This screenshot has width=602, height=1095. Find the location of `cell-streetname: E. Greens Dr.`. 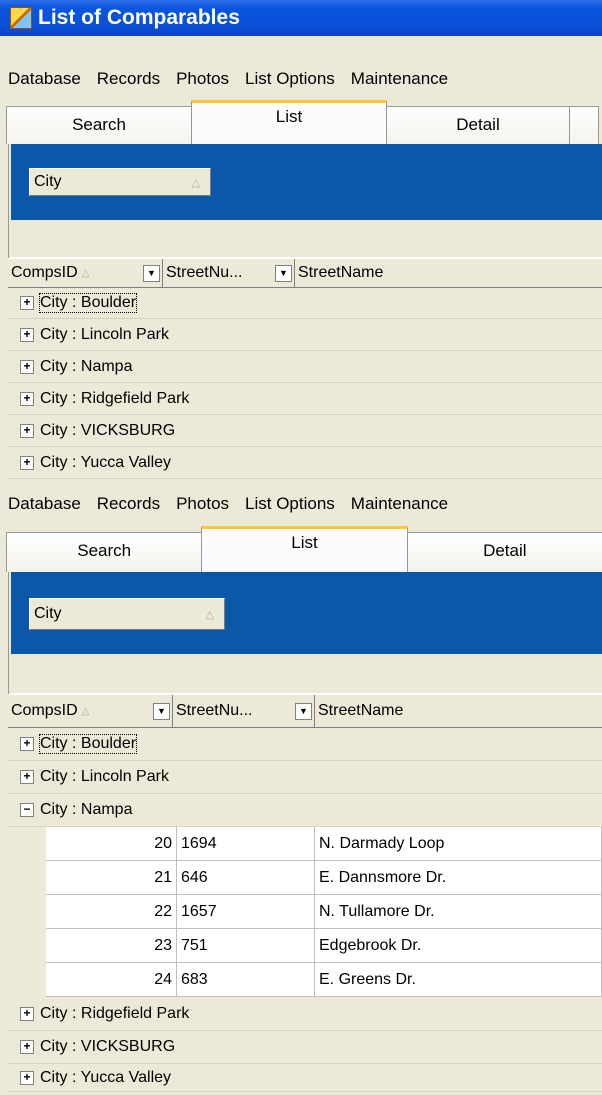

cell-streetname: E. Greens Dr. is located at coordinates (458, 980).